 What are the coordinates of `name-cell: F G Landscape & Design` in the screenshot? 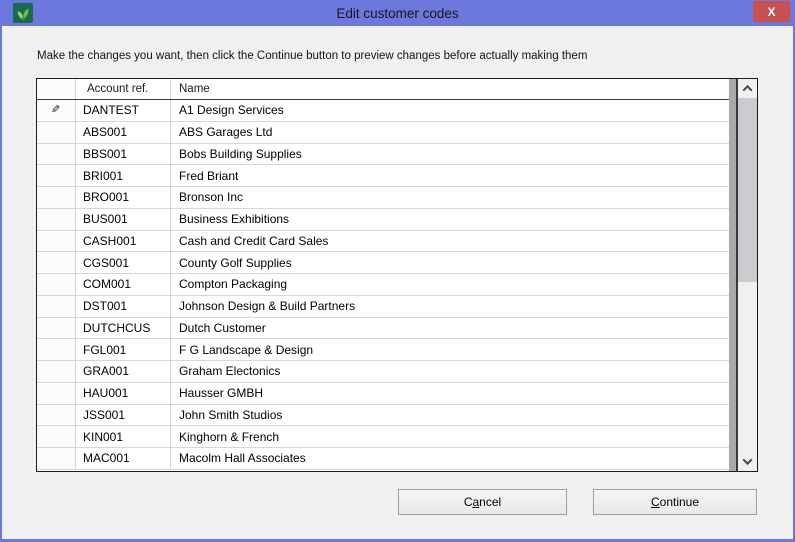 It's located at (450, 349).